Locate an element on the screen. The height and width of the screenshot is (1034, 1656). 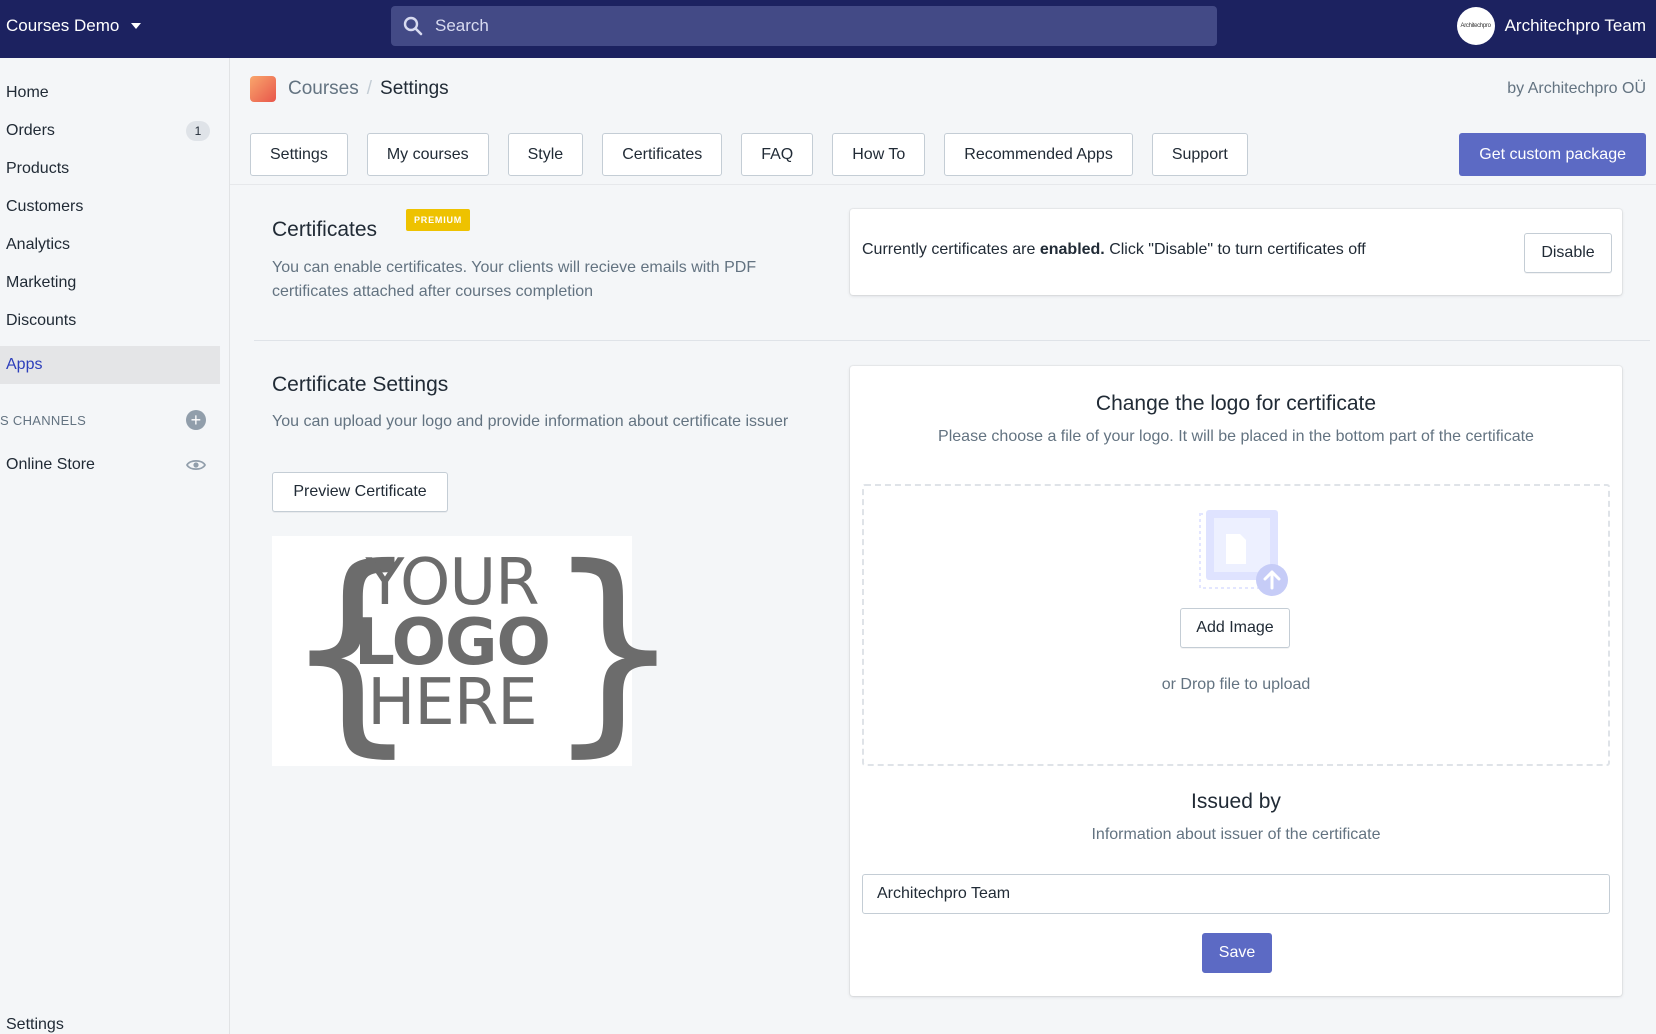
upload-image-icon is located at coordinates (1243, 553).